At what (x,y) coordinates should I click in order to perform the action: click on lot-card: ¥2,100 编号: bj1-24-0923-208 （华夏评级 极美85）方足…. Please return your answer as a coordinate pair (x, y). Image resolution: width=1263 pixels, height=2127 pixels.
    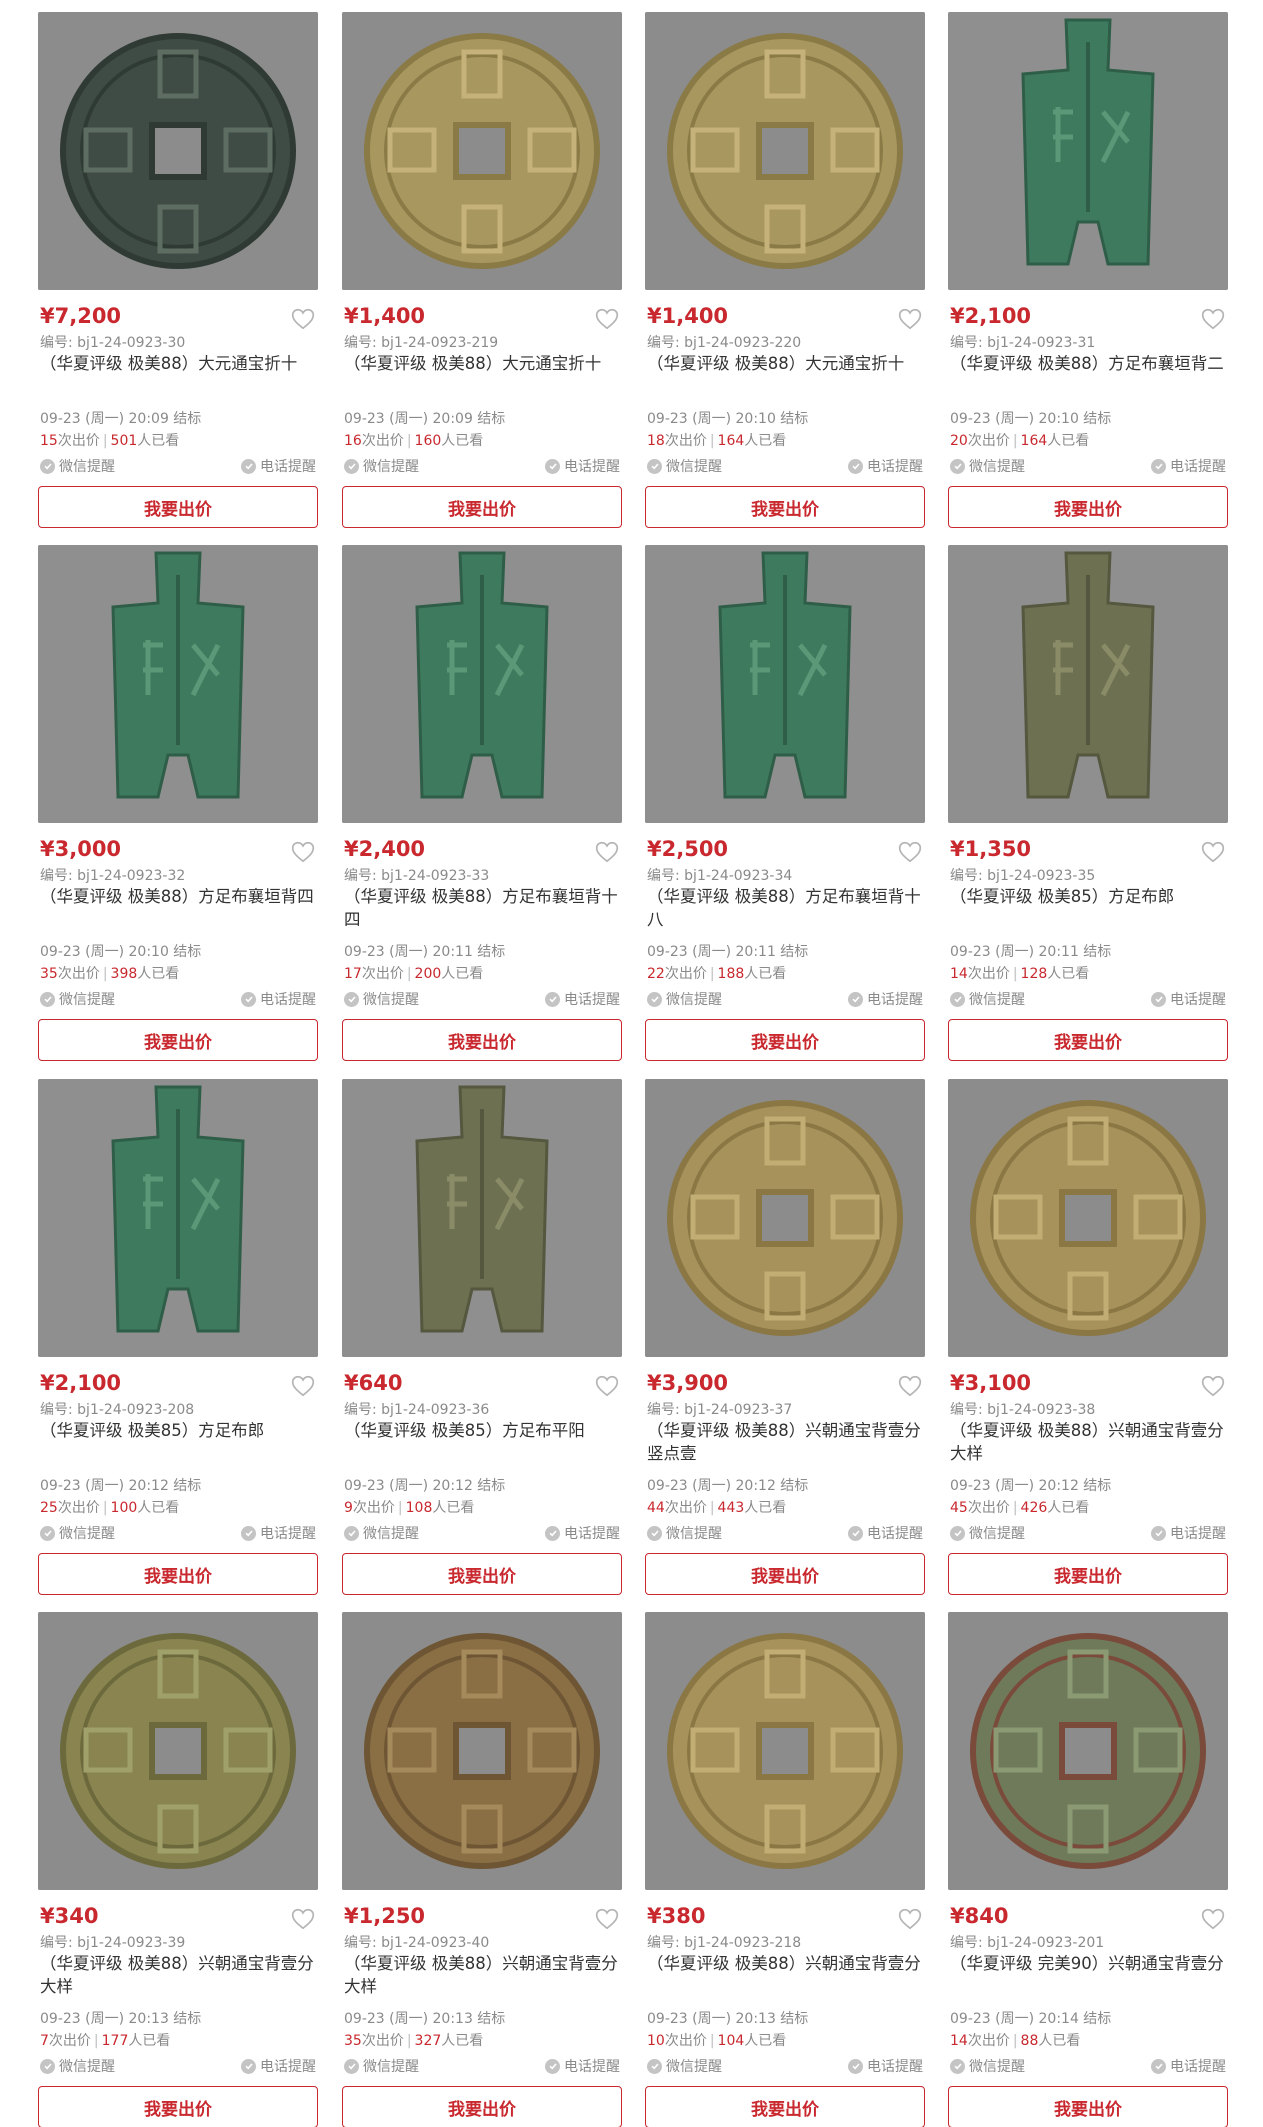
    Looking at the image, I should click on (178, 1339).